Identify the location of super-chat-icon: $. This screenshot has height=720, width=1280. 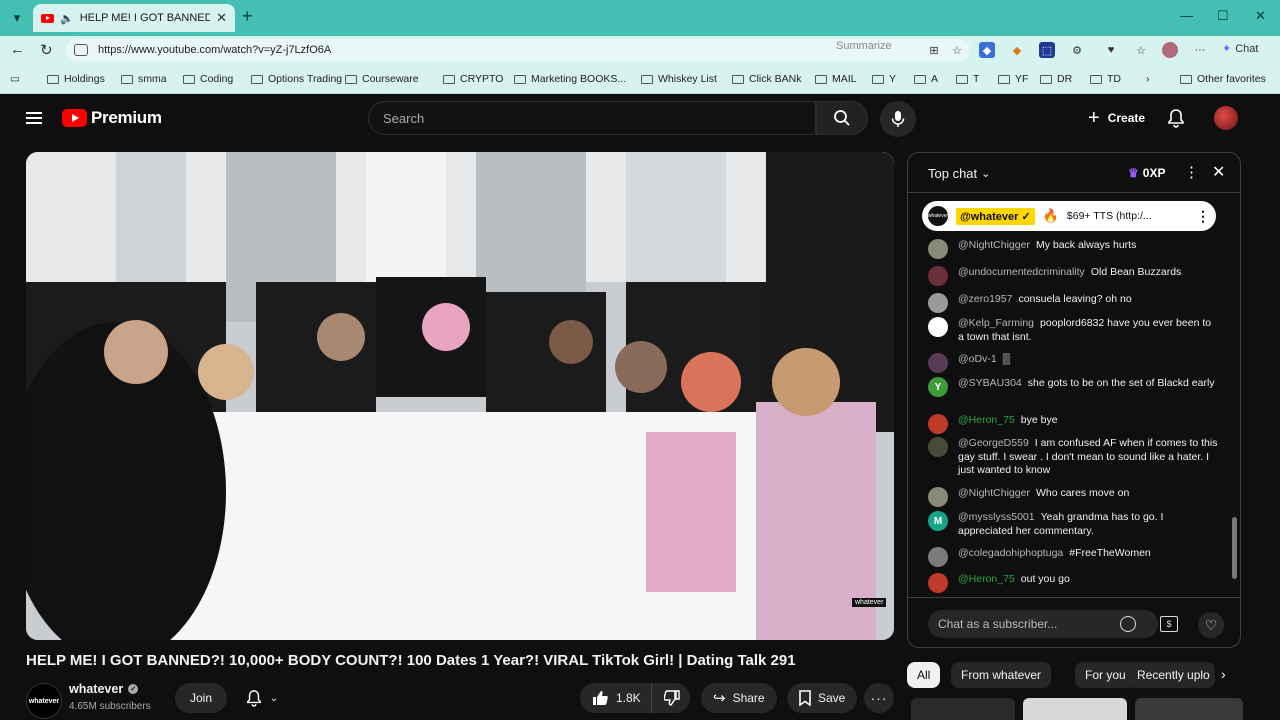
(1169, 624).